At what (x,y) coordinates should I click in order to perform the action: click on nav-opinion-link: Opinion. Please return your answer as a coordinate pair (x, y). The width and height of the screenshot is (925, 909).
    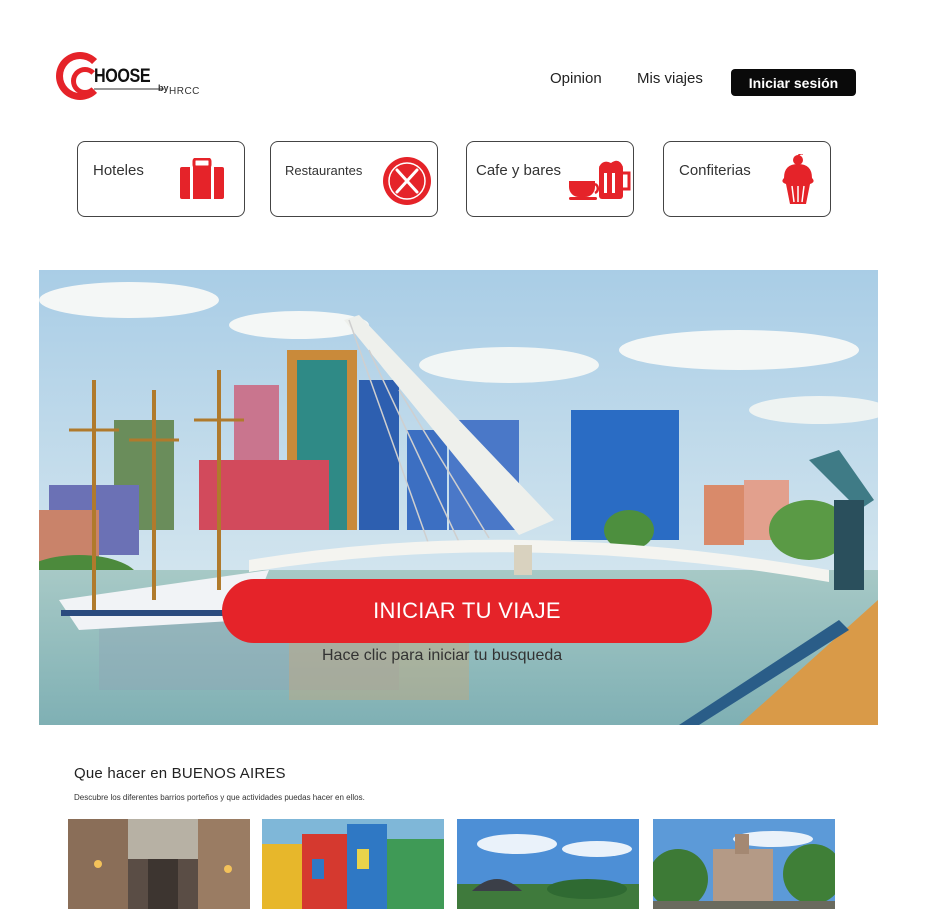
    Looking at the image, I should click on (576, 78).